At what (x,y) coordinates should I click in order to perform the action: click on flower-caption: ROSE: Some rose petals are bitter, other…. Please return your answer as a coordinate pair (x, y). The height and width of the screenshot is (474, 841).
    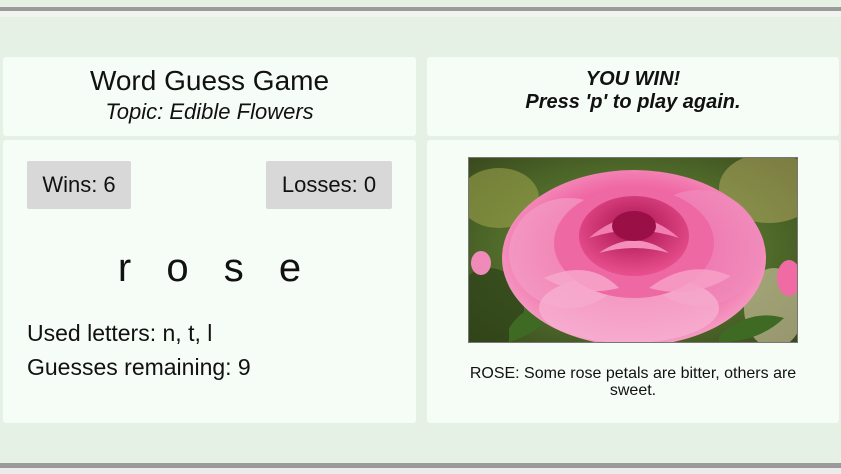
    Looking at the image, I should click on (633, 382).